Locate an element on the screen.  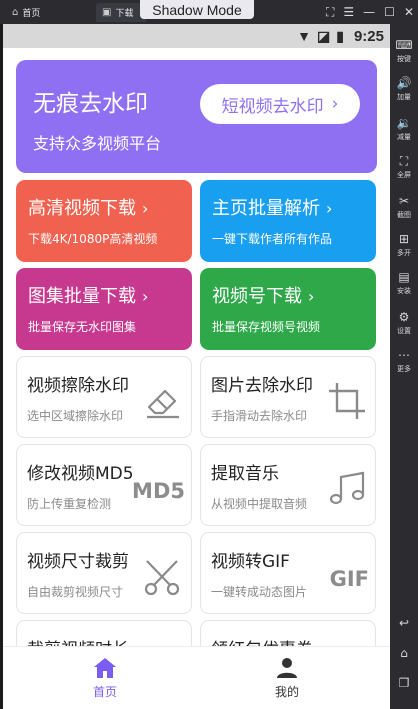
android-recents-button: ❐ is located at coordinates (404, 683).